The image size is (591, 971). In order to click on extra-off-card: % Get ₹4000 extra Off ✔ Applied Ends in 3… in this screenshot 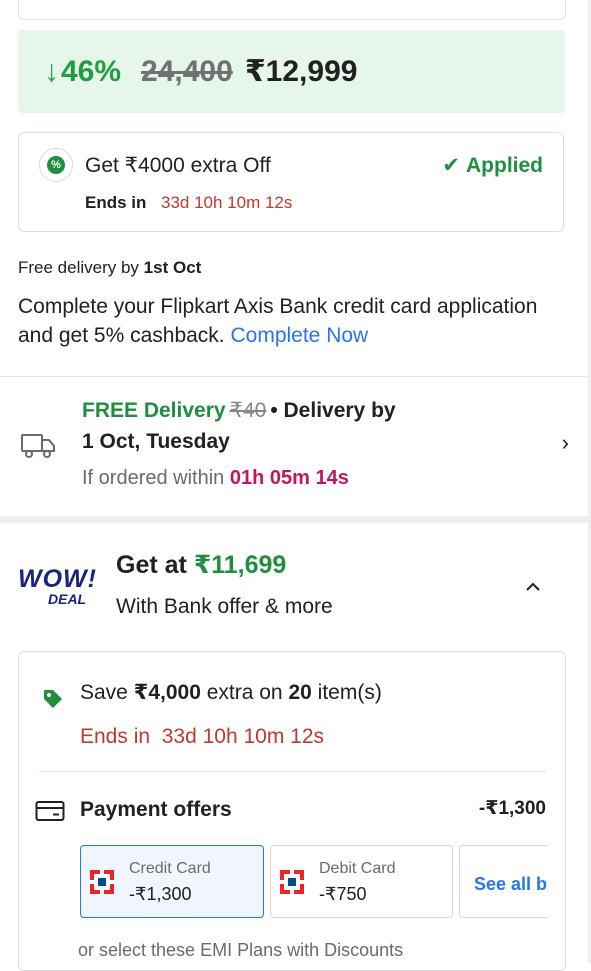, I will do `click(291, 182)`.